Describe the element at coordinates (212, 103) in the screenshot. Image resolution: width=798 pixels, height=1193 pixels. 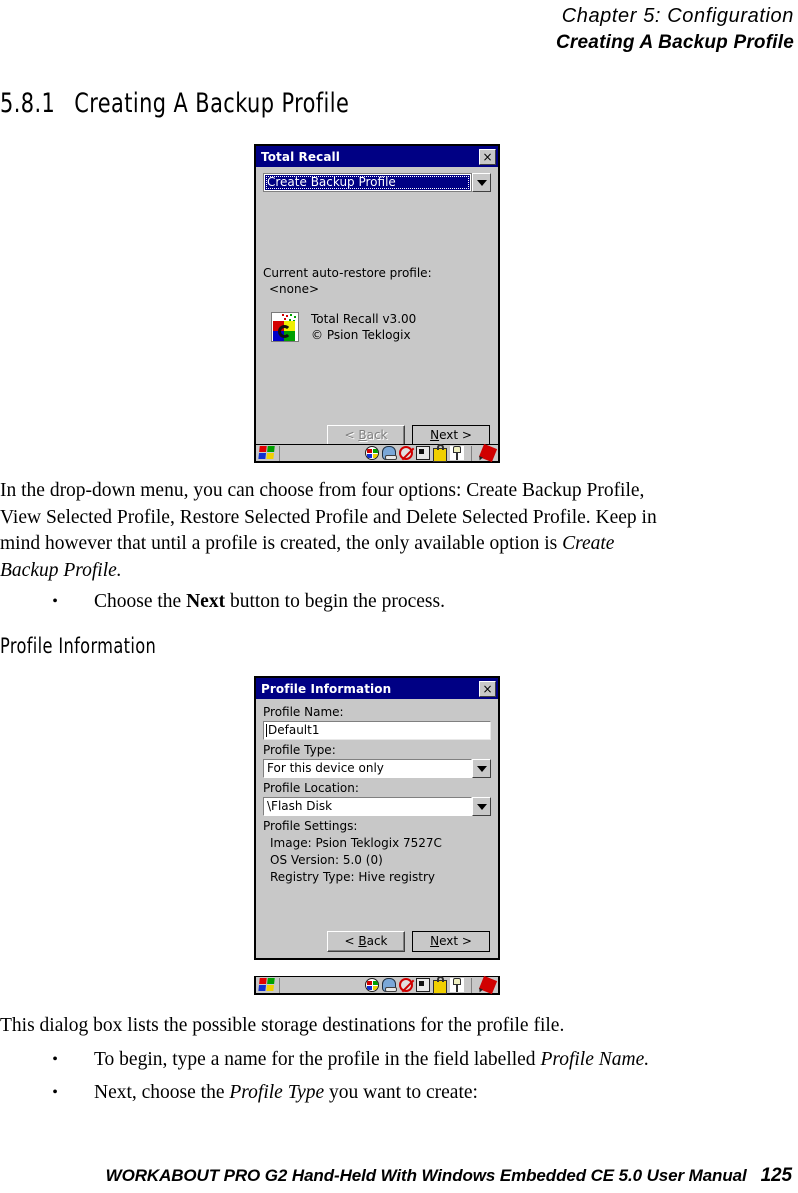
I see `section-title: Creating A Backup Profile` at that location.